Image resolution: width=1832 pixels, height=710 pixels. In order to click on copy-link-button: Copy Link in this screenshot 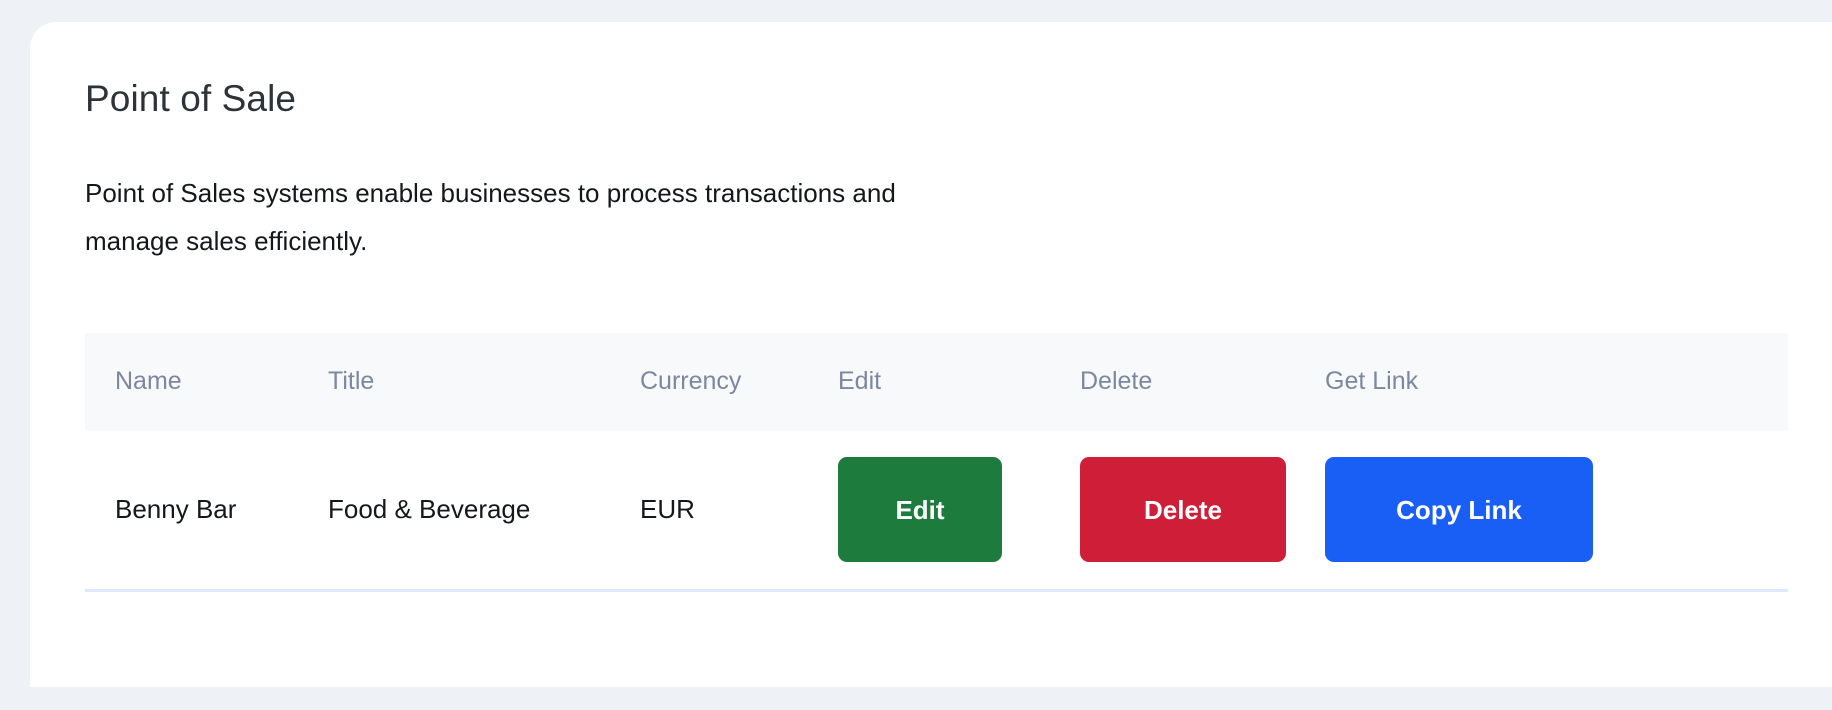, I will do `click(1459, 510)`.